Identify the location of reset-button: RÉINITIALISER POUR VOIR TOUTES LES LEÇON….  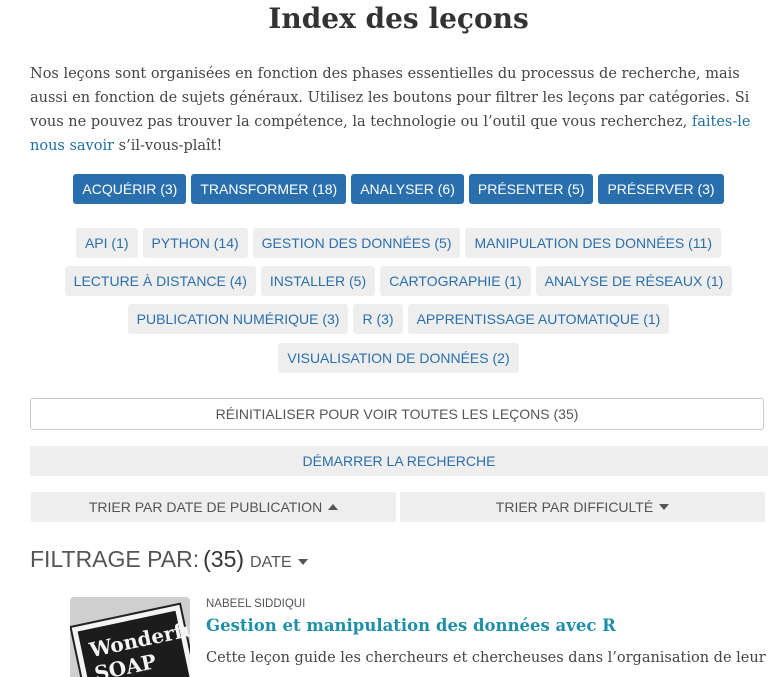
(397, 414).